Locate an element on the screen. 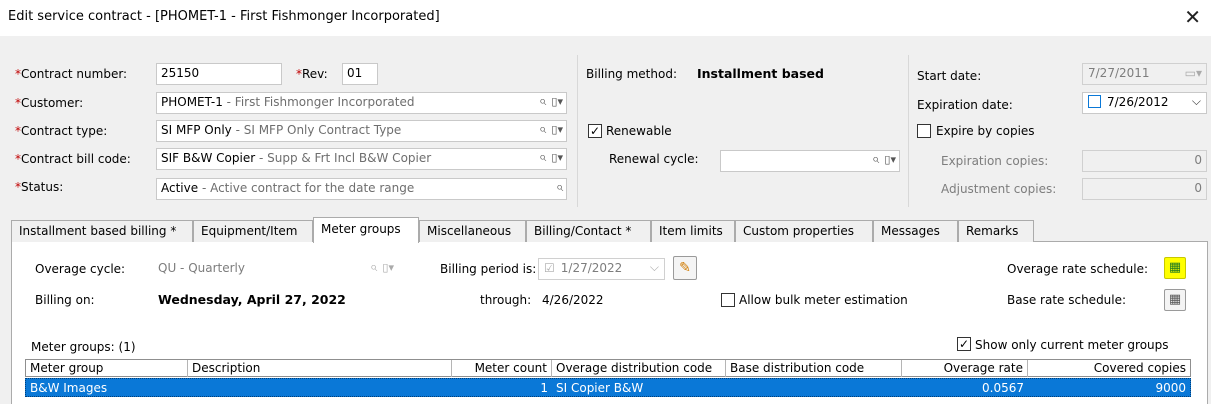 This screenshot has height=404, width=1211. tab-item-limits: Item limits is located at coordinates (693, 231).